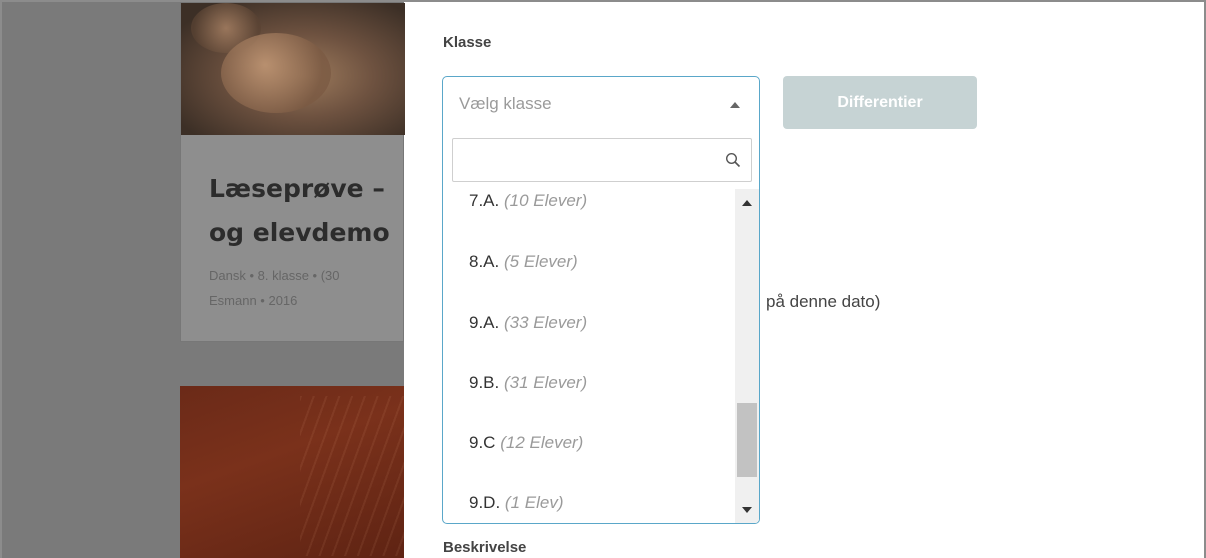 The width and height of the screenshot is (1206, 558). I want to click on option-count: (1 Elev), so click(534, 502).